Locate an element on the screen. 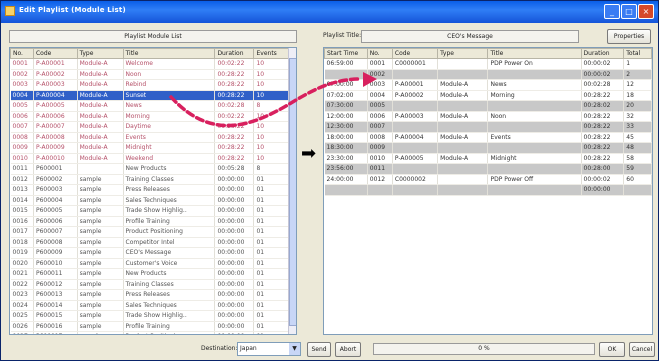 Image resolution: width=659 pixels, height=362 pixels. cell-duration: 00:00:02 is located at coordinates (603, 74).